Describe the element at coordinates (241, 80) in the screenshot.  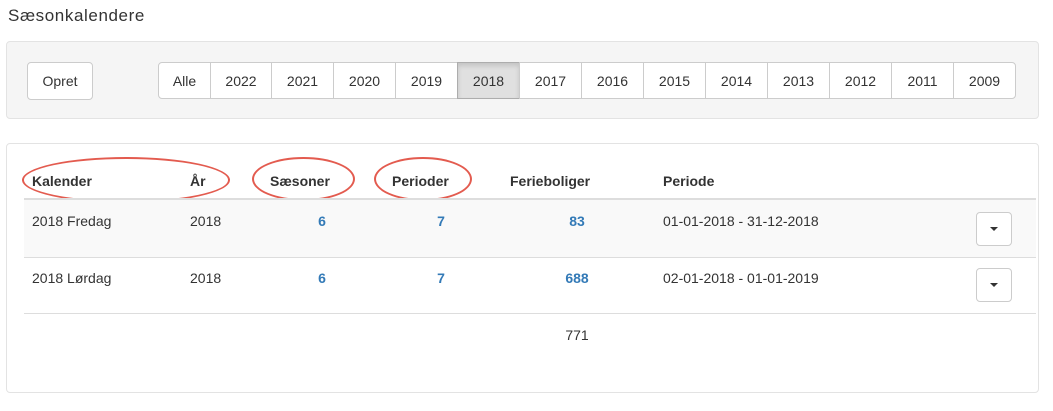
I see `filter-2022: 2022` at that location.